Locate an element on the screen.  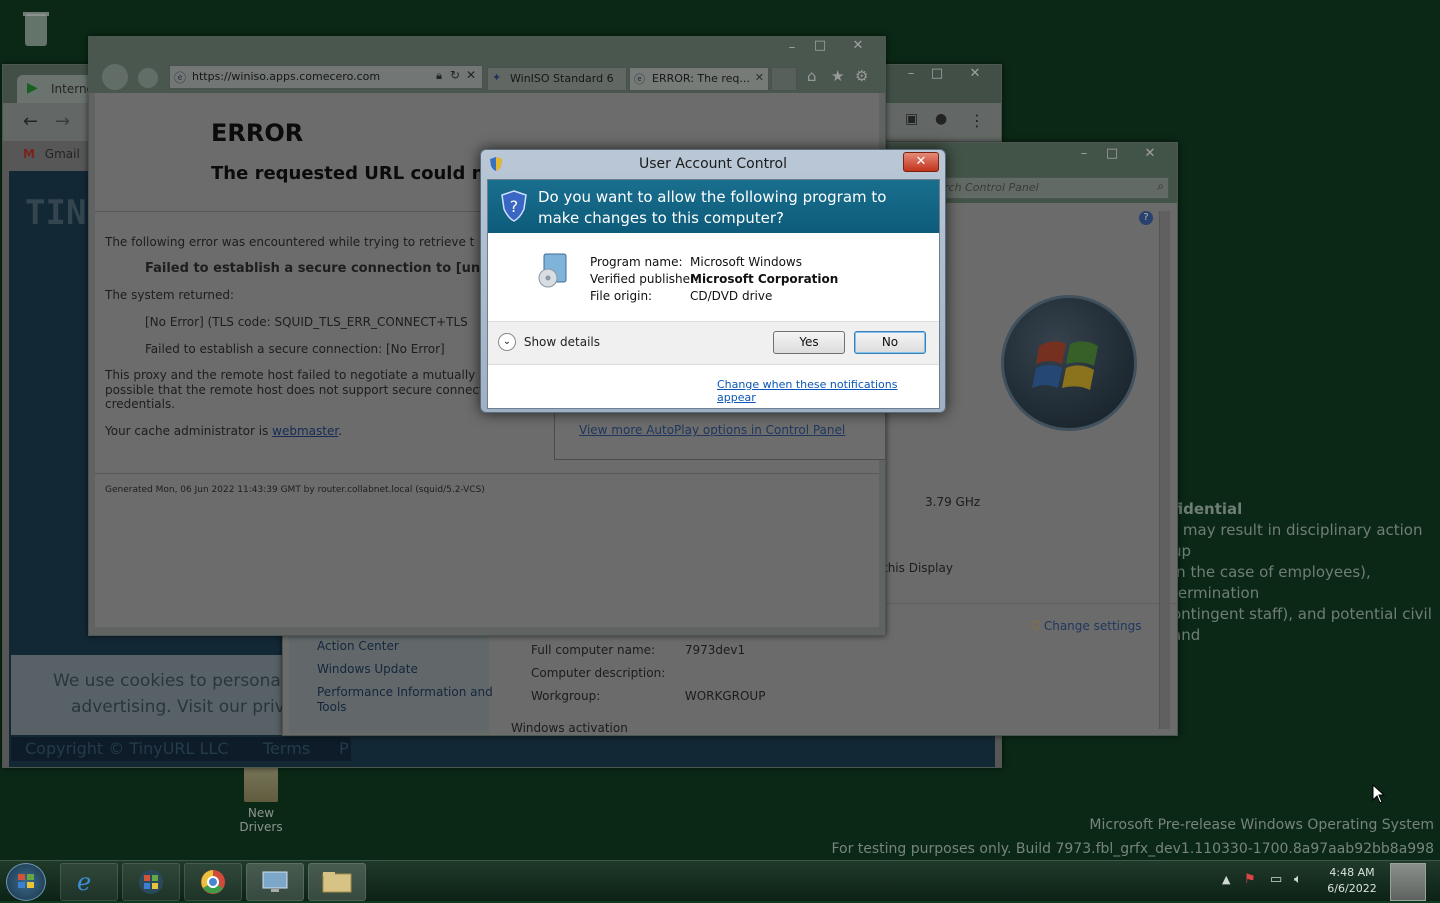
yes-button: Yes is located at coordinates (809, 342).